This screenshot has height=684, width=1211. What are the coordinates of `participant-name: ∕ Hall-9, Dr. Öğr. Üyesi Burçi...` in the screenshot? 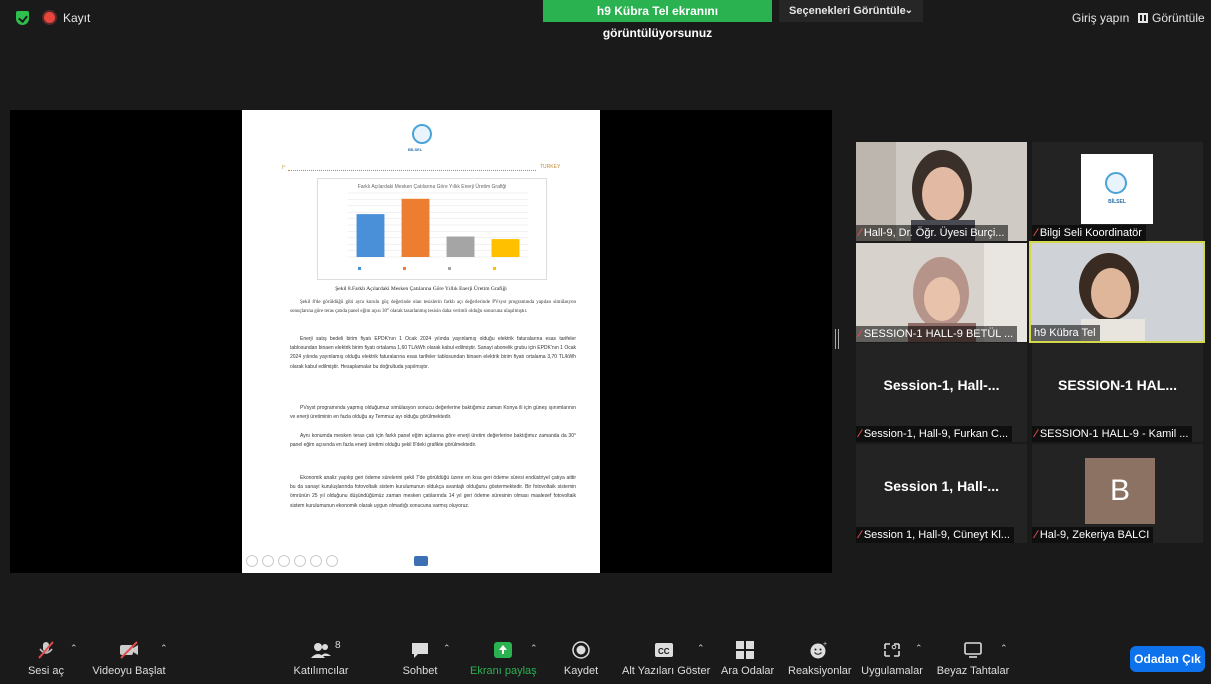 It's located at (932, 233).